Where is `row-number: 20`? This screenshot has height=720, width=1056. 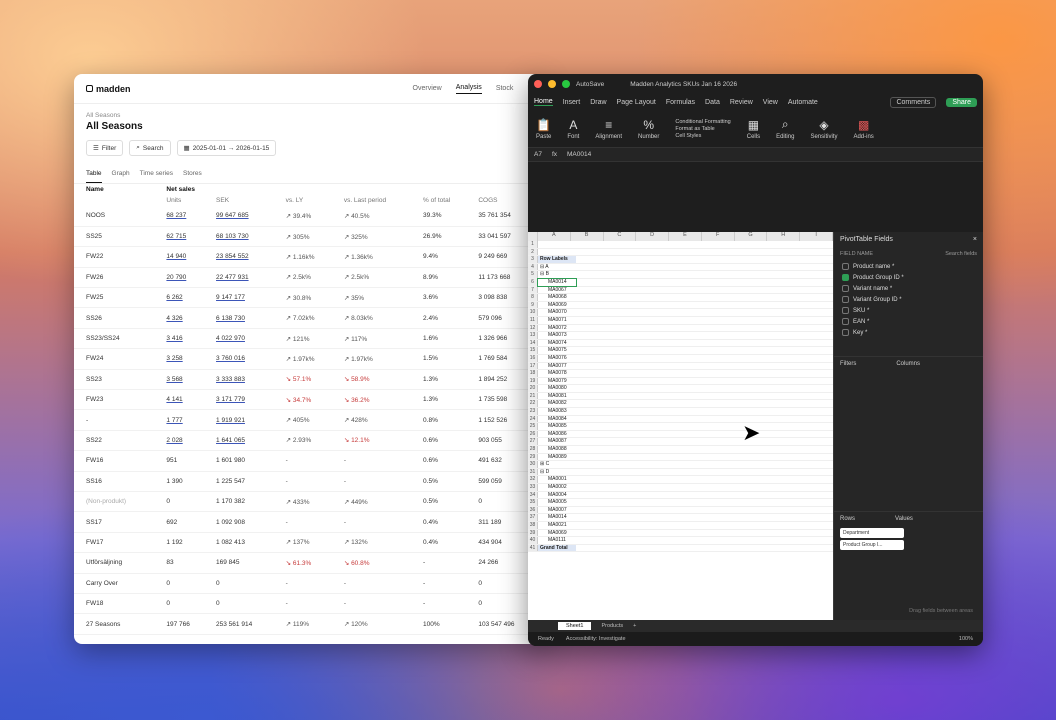 row-number: 20 is located at coordinates (533, 388).